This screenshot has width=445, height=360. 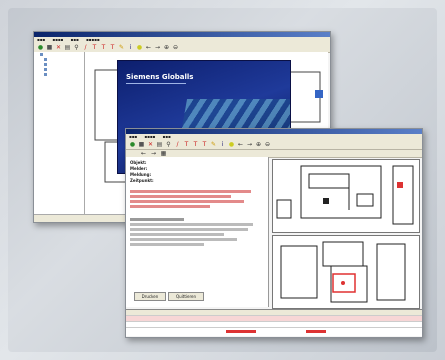 What do you see at coordinates (59, 74) in the screenshot?
I see `tree-item` at bounding box center [59, 74].